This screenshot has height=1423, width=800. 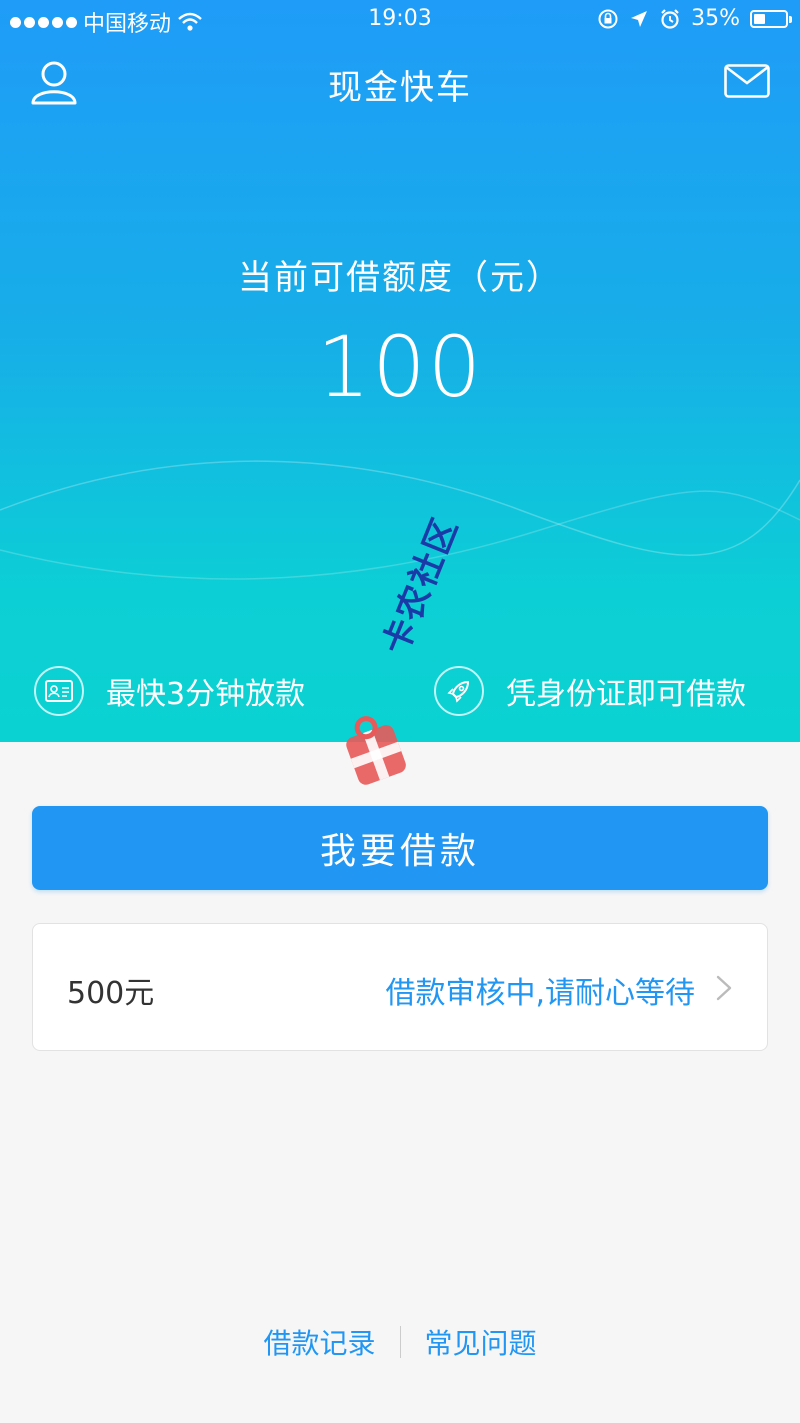 I want to click on rotation-lock-icon, so click(x=608, y=18).